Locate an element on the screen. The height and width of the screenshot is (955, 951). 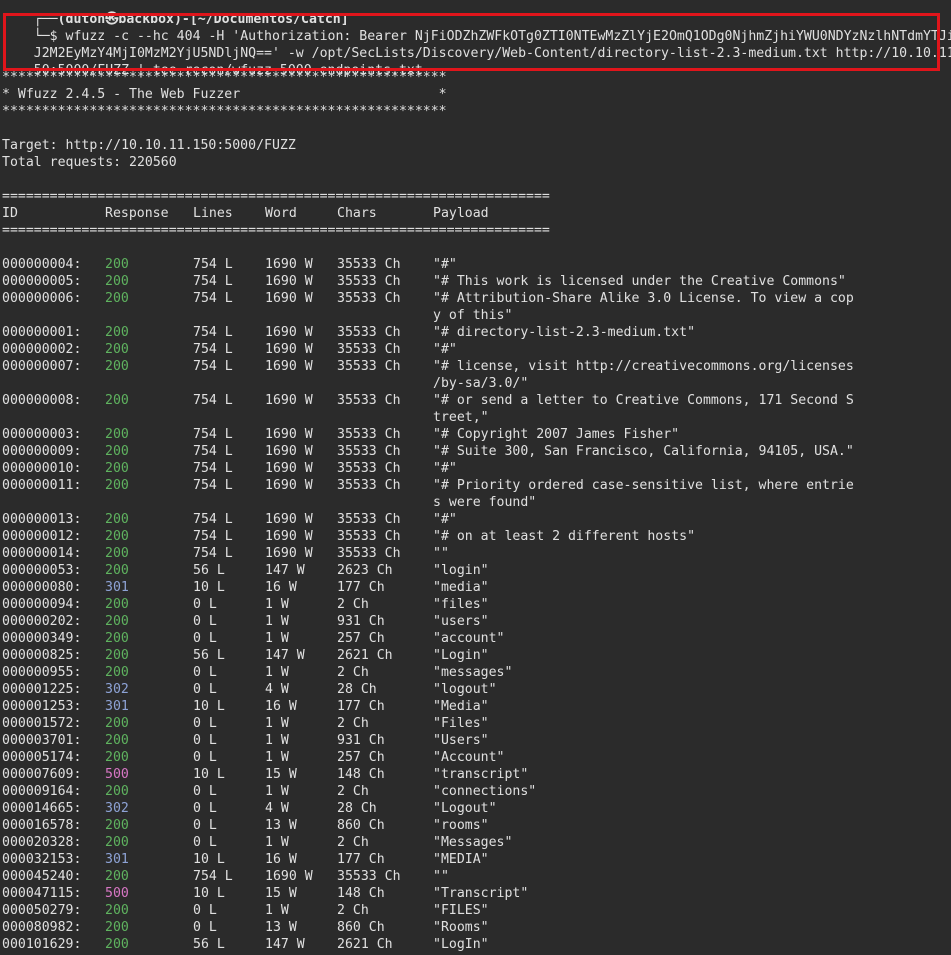
prompt-line: ┌──(duton㉿backbox)-[~/Documentos/Catch] is located at coordinates (175, 13).